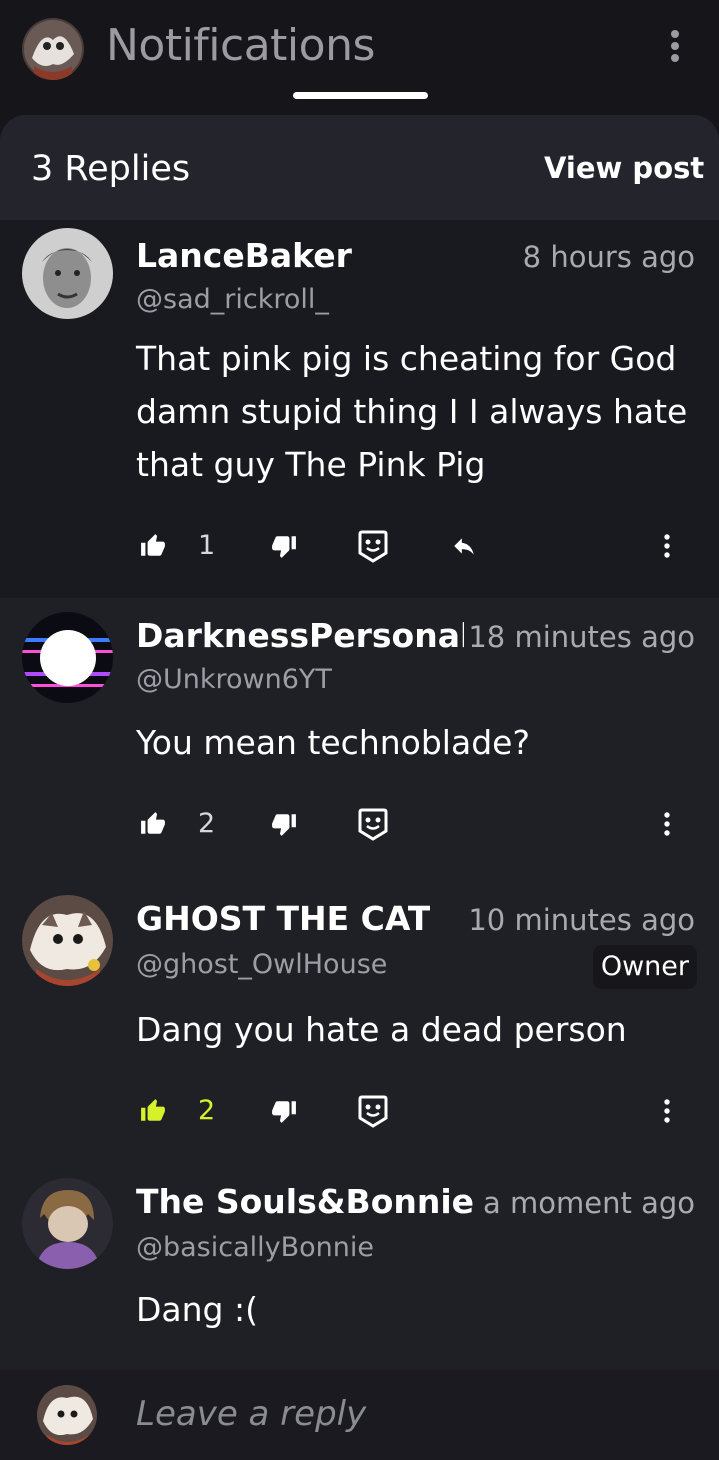 This screenshot has width=719, height=1460. What do you see at coordinates (359, 167) in the screenshot?
I see `replies-header: 3 Replies View post` at bounding box center [359, 167].